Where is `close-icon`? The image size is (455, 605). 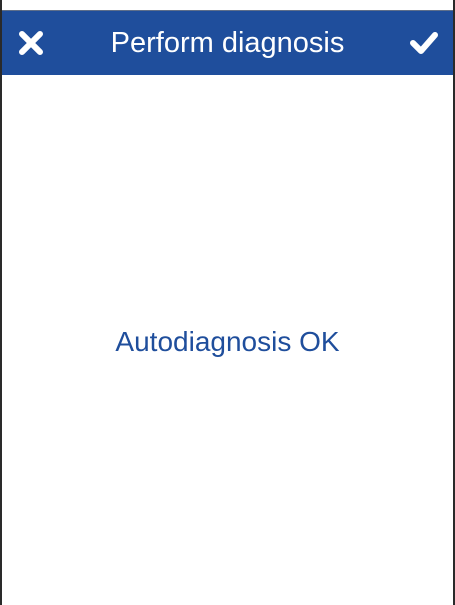 close-icon is located at coordinates (31, 43).